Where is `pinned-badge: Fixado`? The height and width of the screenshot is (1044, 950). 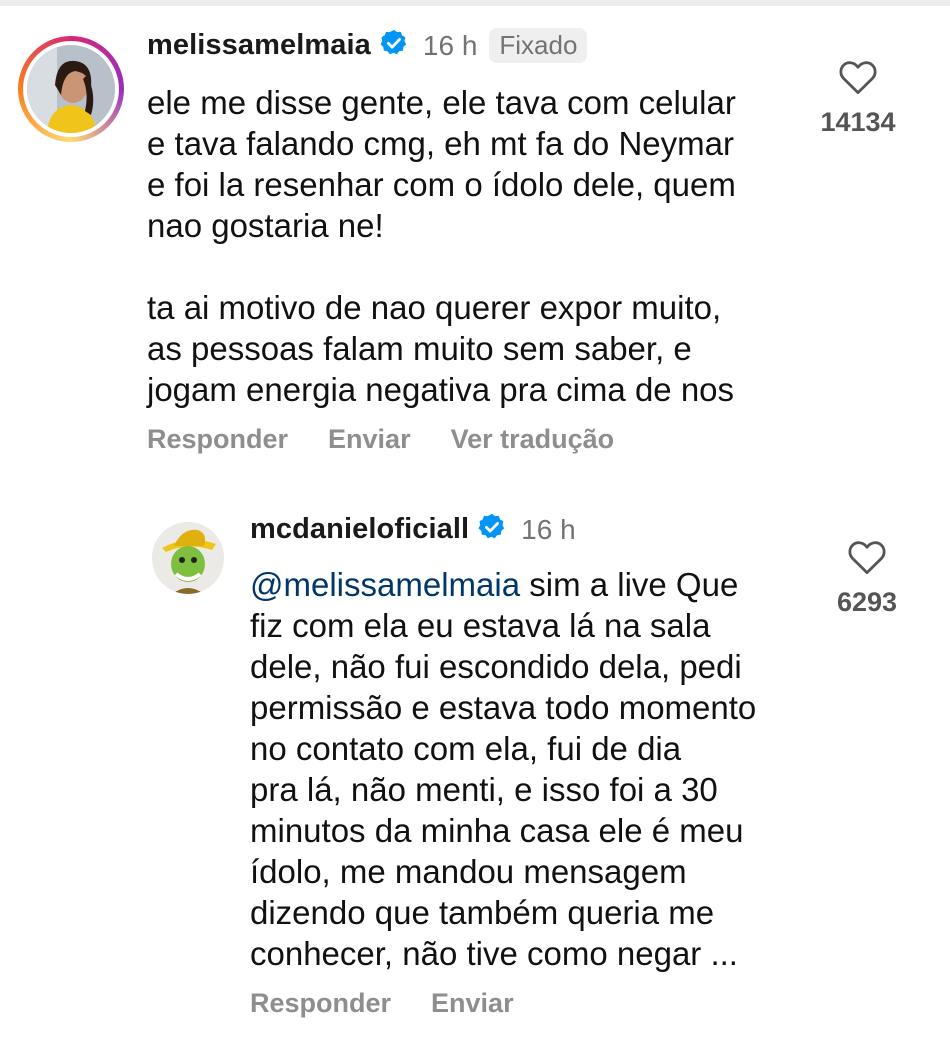
pinned-badge: Fixado is located at coordinates (538, 45).